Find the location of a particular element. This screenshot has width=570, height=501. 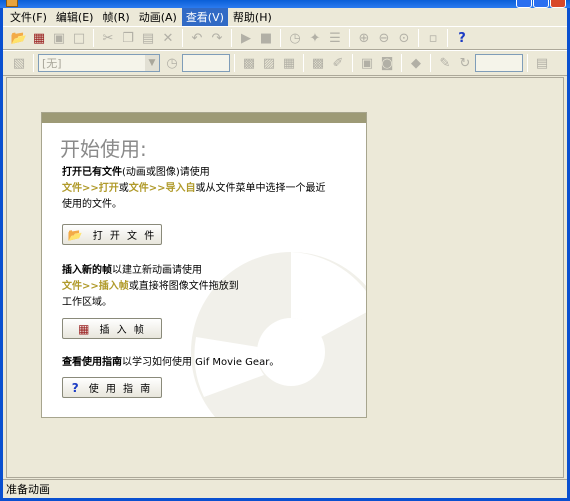

transition-select-value: [无] is located at coordinates (52, 63).